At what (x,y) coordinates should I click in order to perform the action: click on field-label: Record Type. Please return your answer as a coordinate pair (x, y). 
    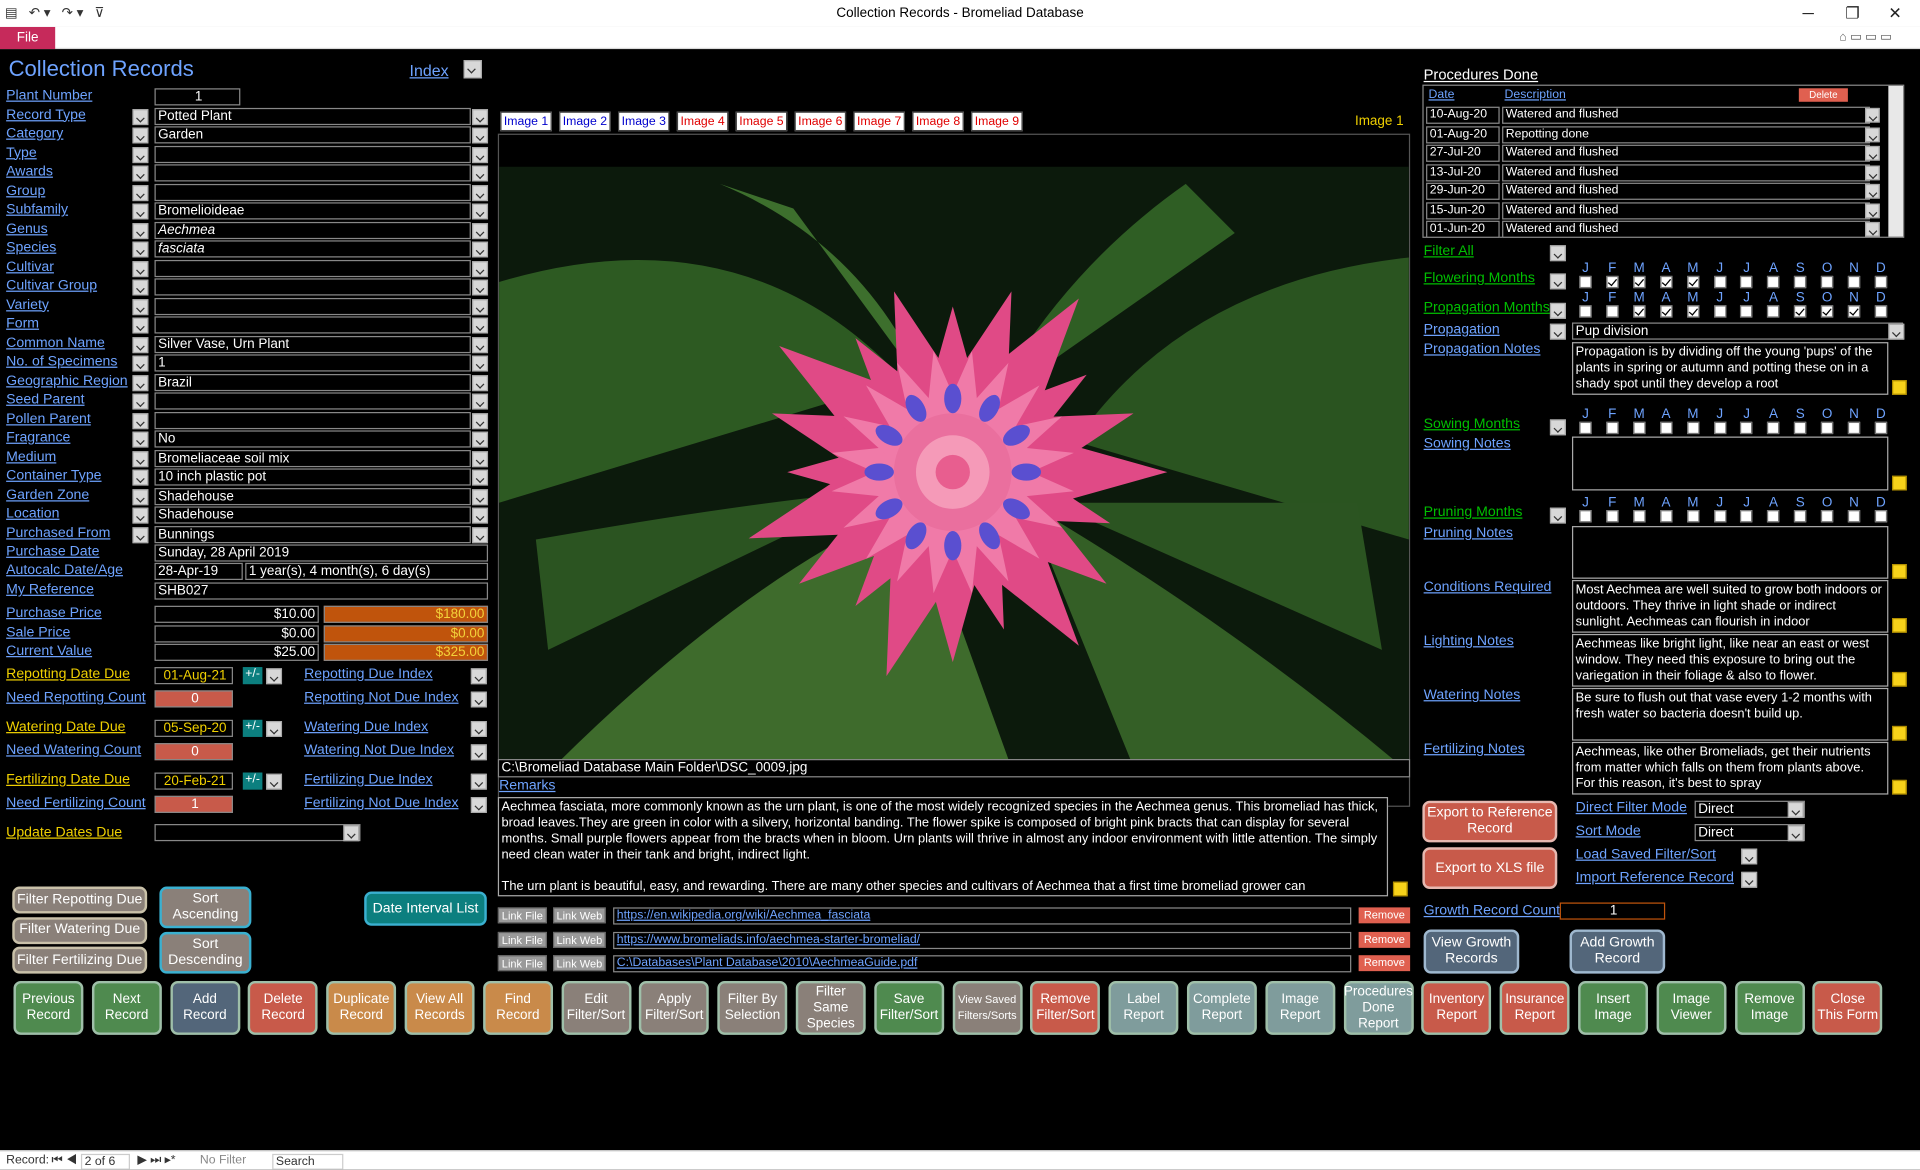
    Looking at the image, I should click on (46, 114).